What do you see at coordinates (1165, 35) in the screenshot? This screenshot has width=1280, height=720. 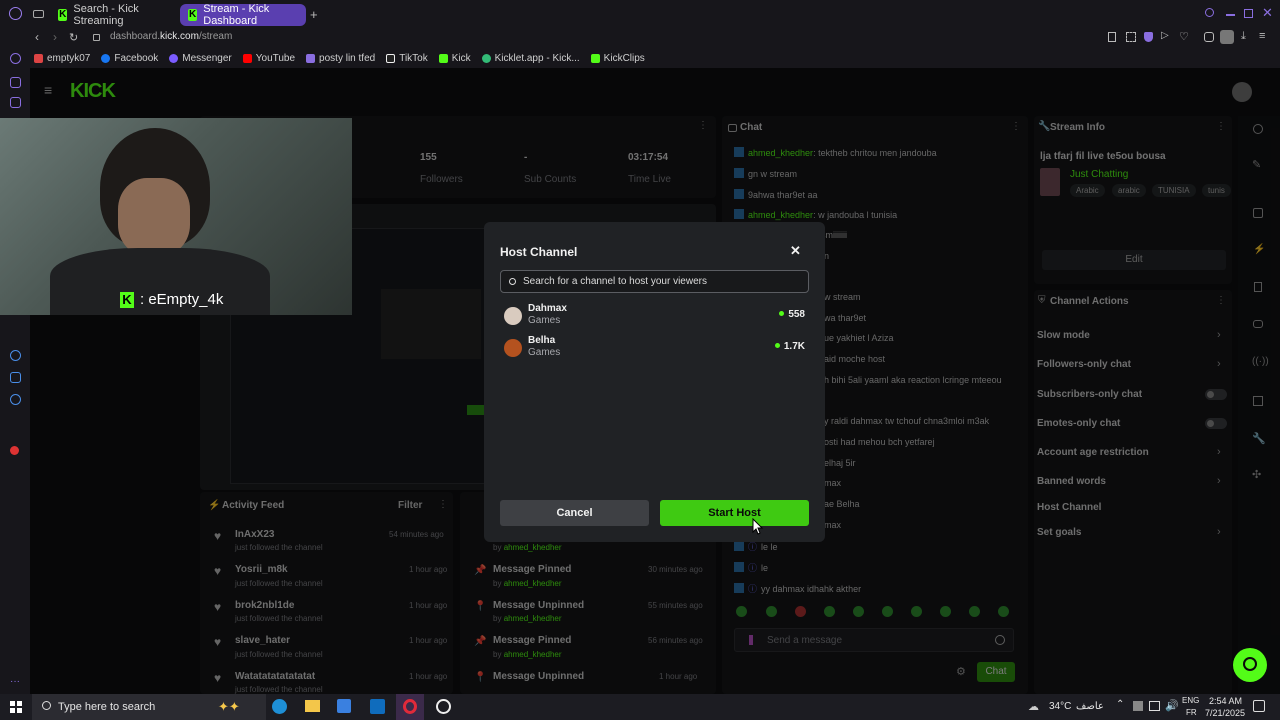 I see `play-icon: ▷` at bounding box center [1165, 35].